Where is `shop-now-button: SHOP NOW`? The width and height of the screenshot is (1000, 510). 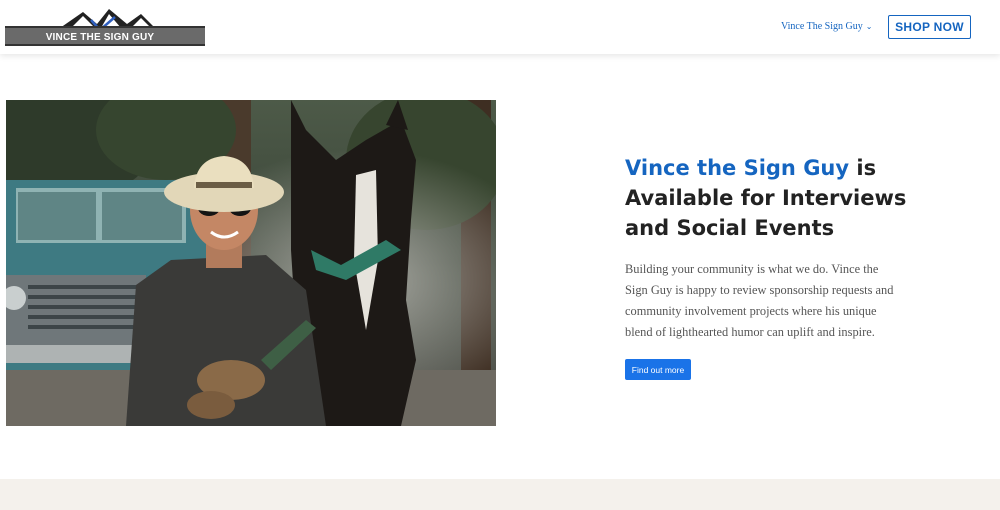 shop-now-button: SHOP NOW is located at coordinates (929, 27).